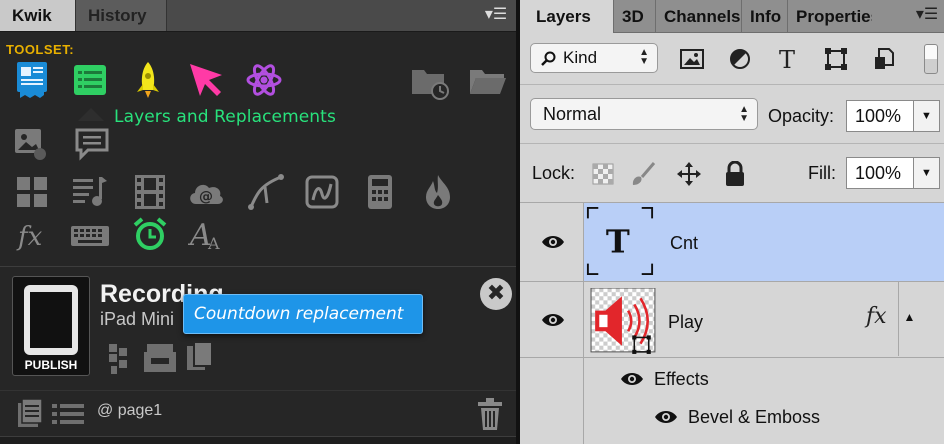 This screenshot has width=944, height=444. I want to click on image-replace-icon, so click(30, 144).